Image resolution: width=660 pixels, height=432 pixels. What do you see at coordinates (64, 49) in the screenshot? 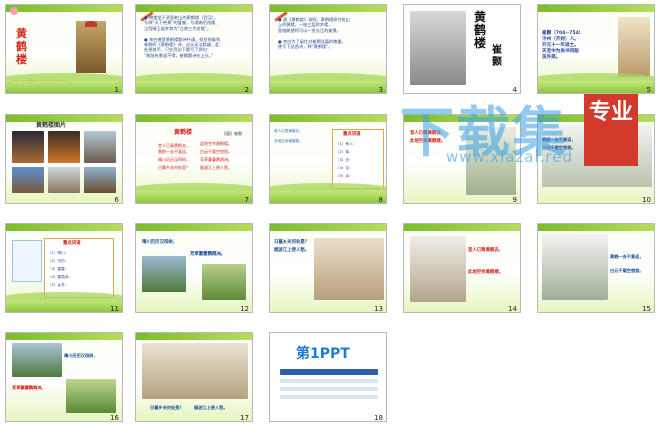
I see `slide-thumbnail-1: 黄鹤楼 第一PPT模板网-WWW.1PPT.COM 1` at bounding box center [64, 49].